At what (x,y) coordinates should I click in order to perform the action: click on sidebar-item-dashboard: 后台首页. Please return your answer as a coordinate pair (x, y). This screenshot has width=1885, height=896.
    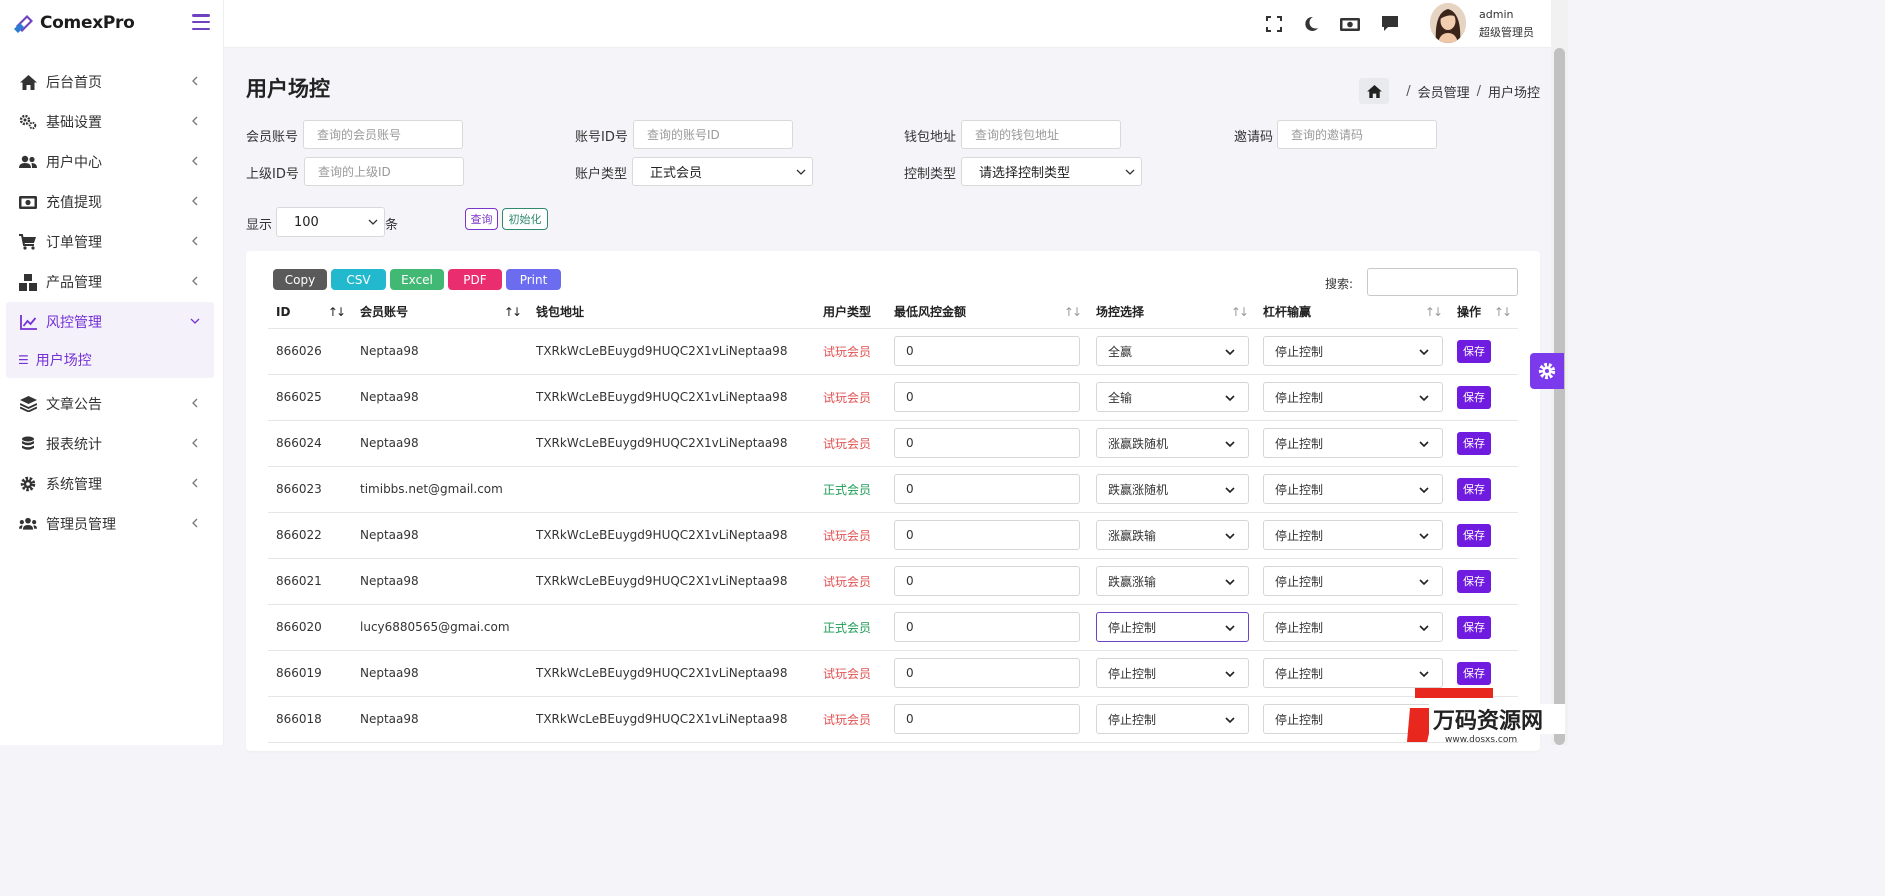
    Looking at the image, I should click on (111, 82).